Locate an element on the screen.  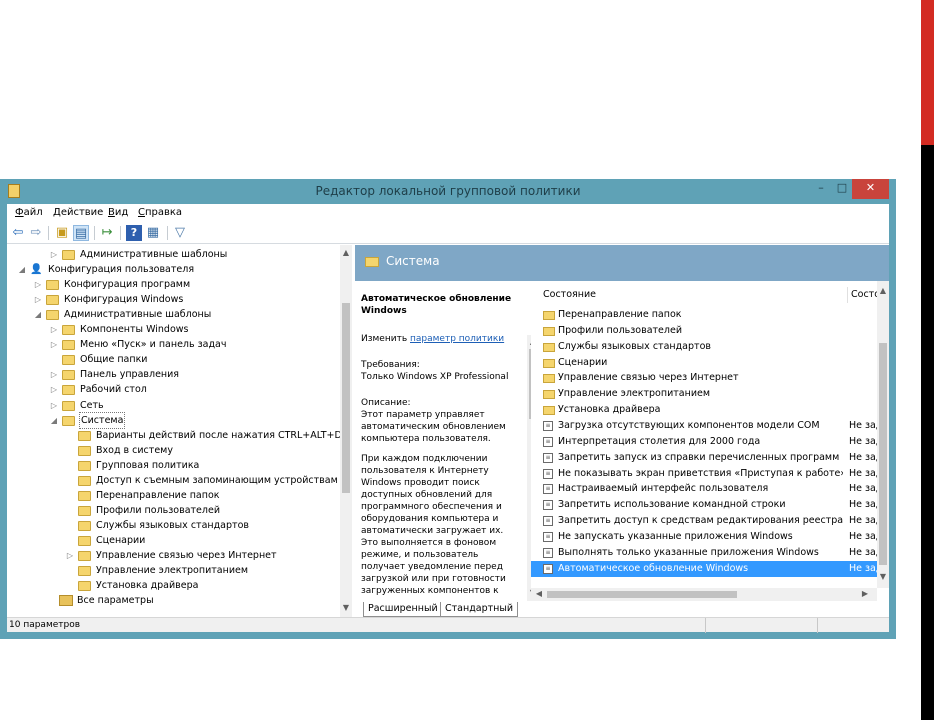
edit-policy-link: параметр политики is located at coordinates (457, 339).